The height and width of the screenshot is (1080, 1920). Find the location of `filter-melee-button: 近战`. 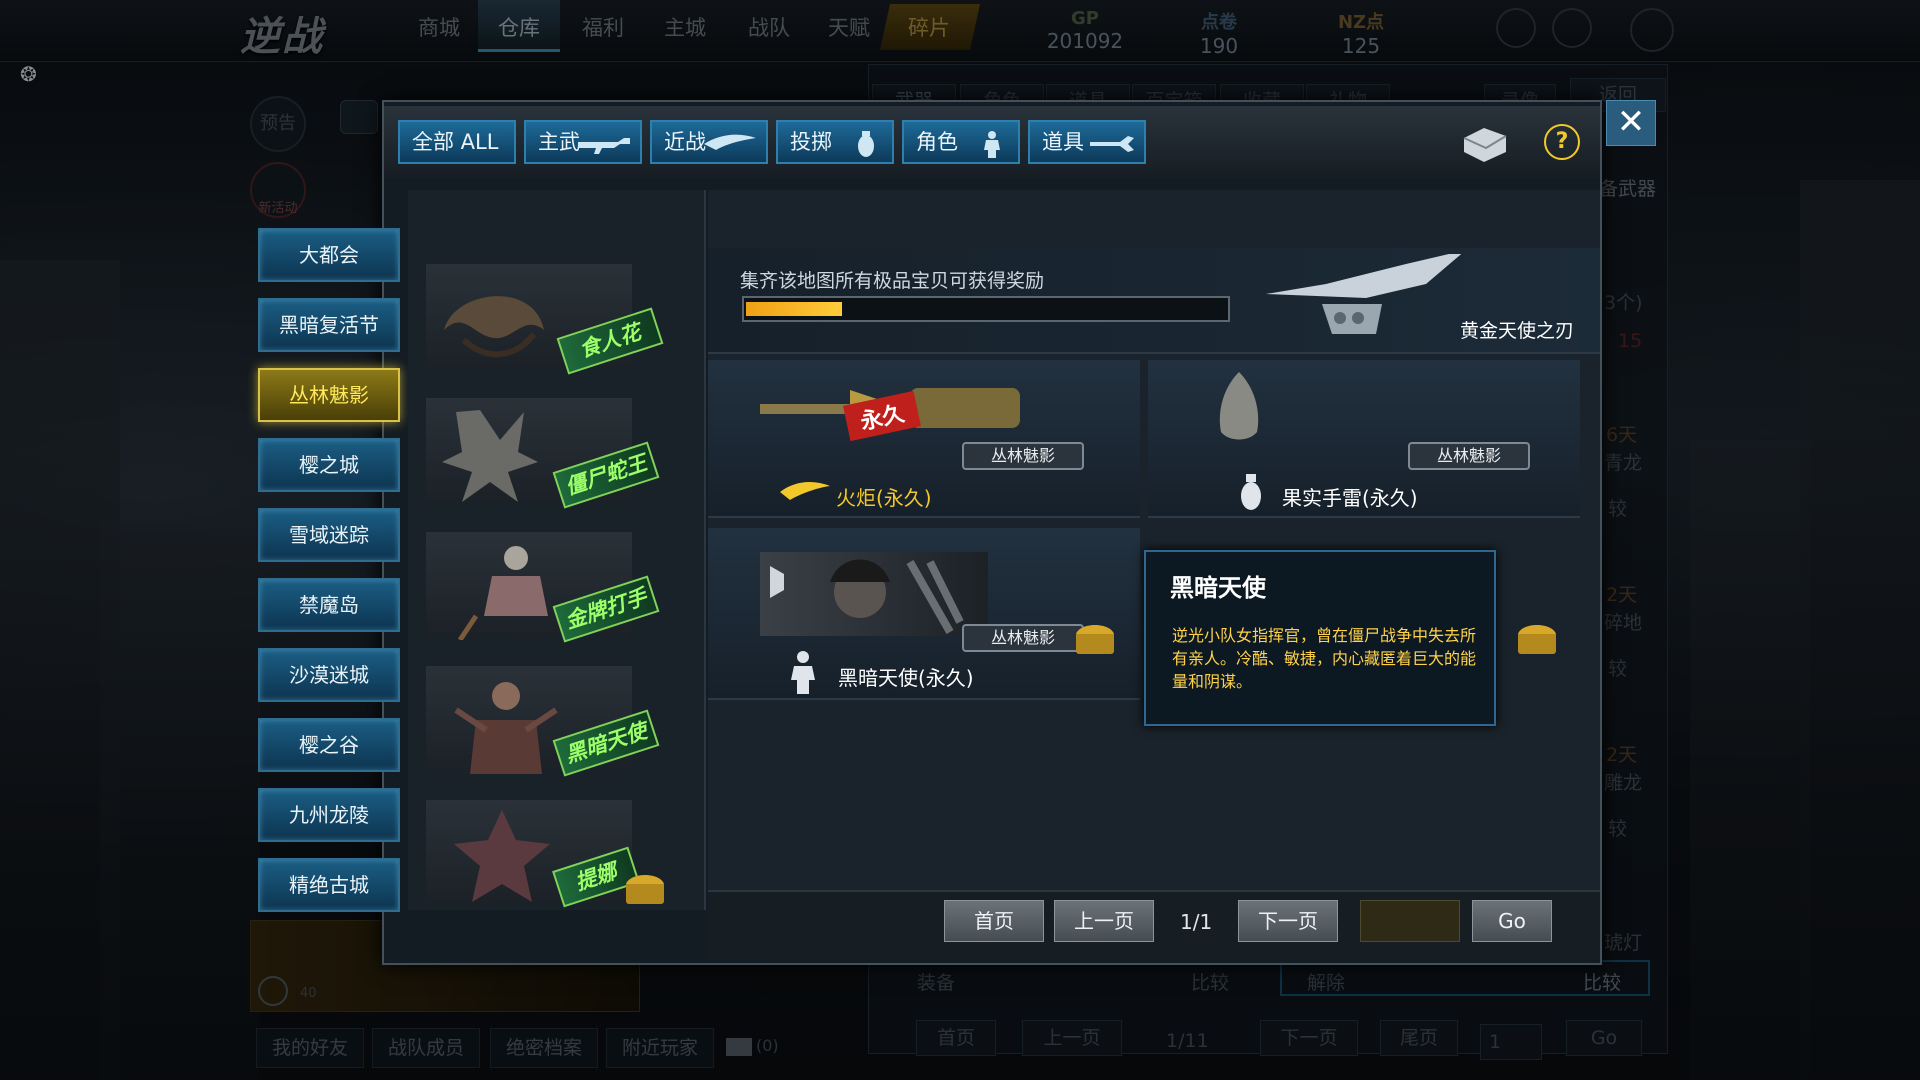

filter-melee-button: 近战 is located at coordinates (709, 142).